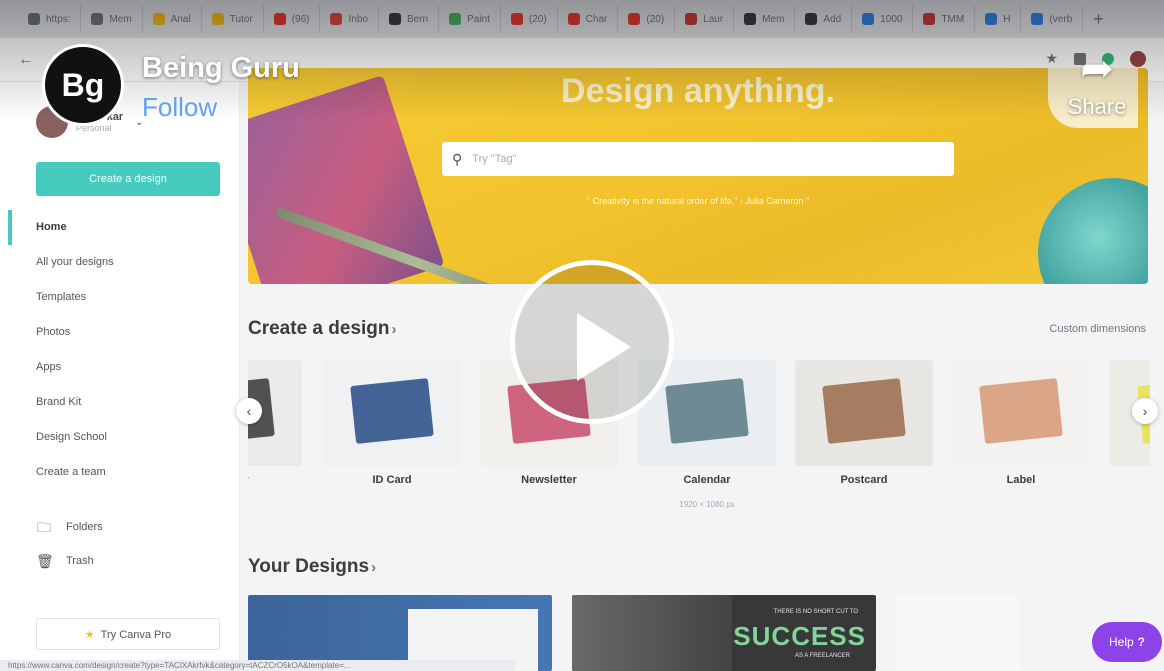 The height and width of the screenshot is (671, 1164). I want to click on browser-tab: Tutor, so click(233, 19).